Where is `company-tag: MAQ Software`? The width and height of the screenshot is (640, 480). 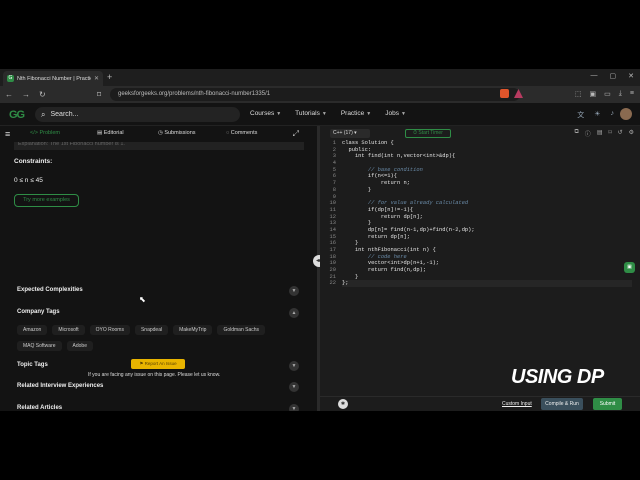 company-tag: MAQ Software is located at coordinates (39, 346).